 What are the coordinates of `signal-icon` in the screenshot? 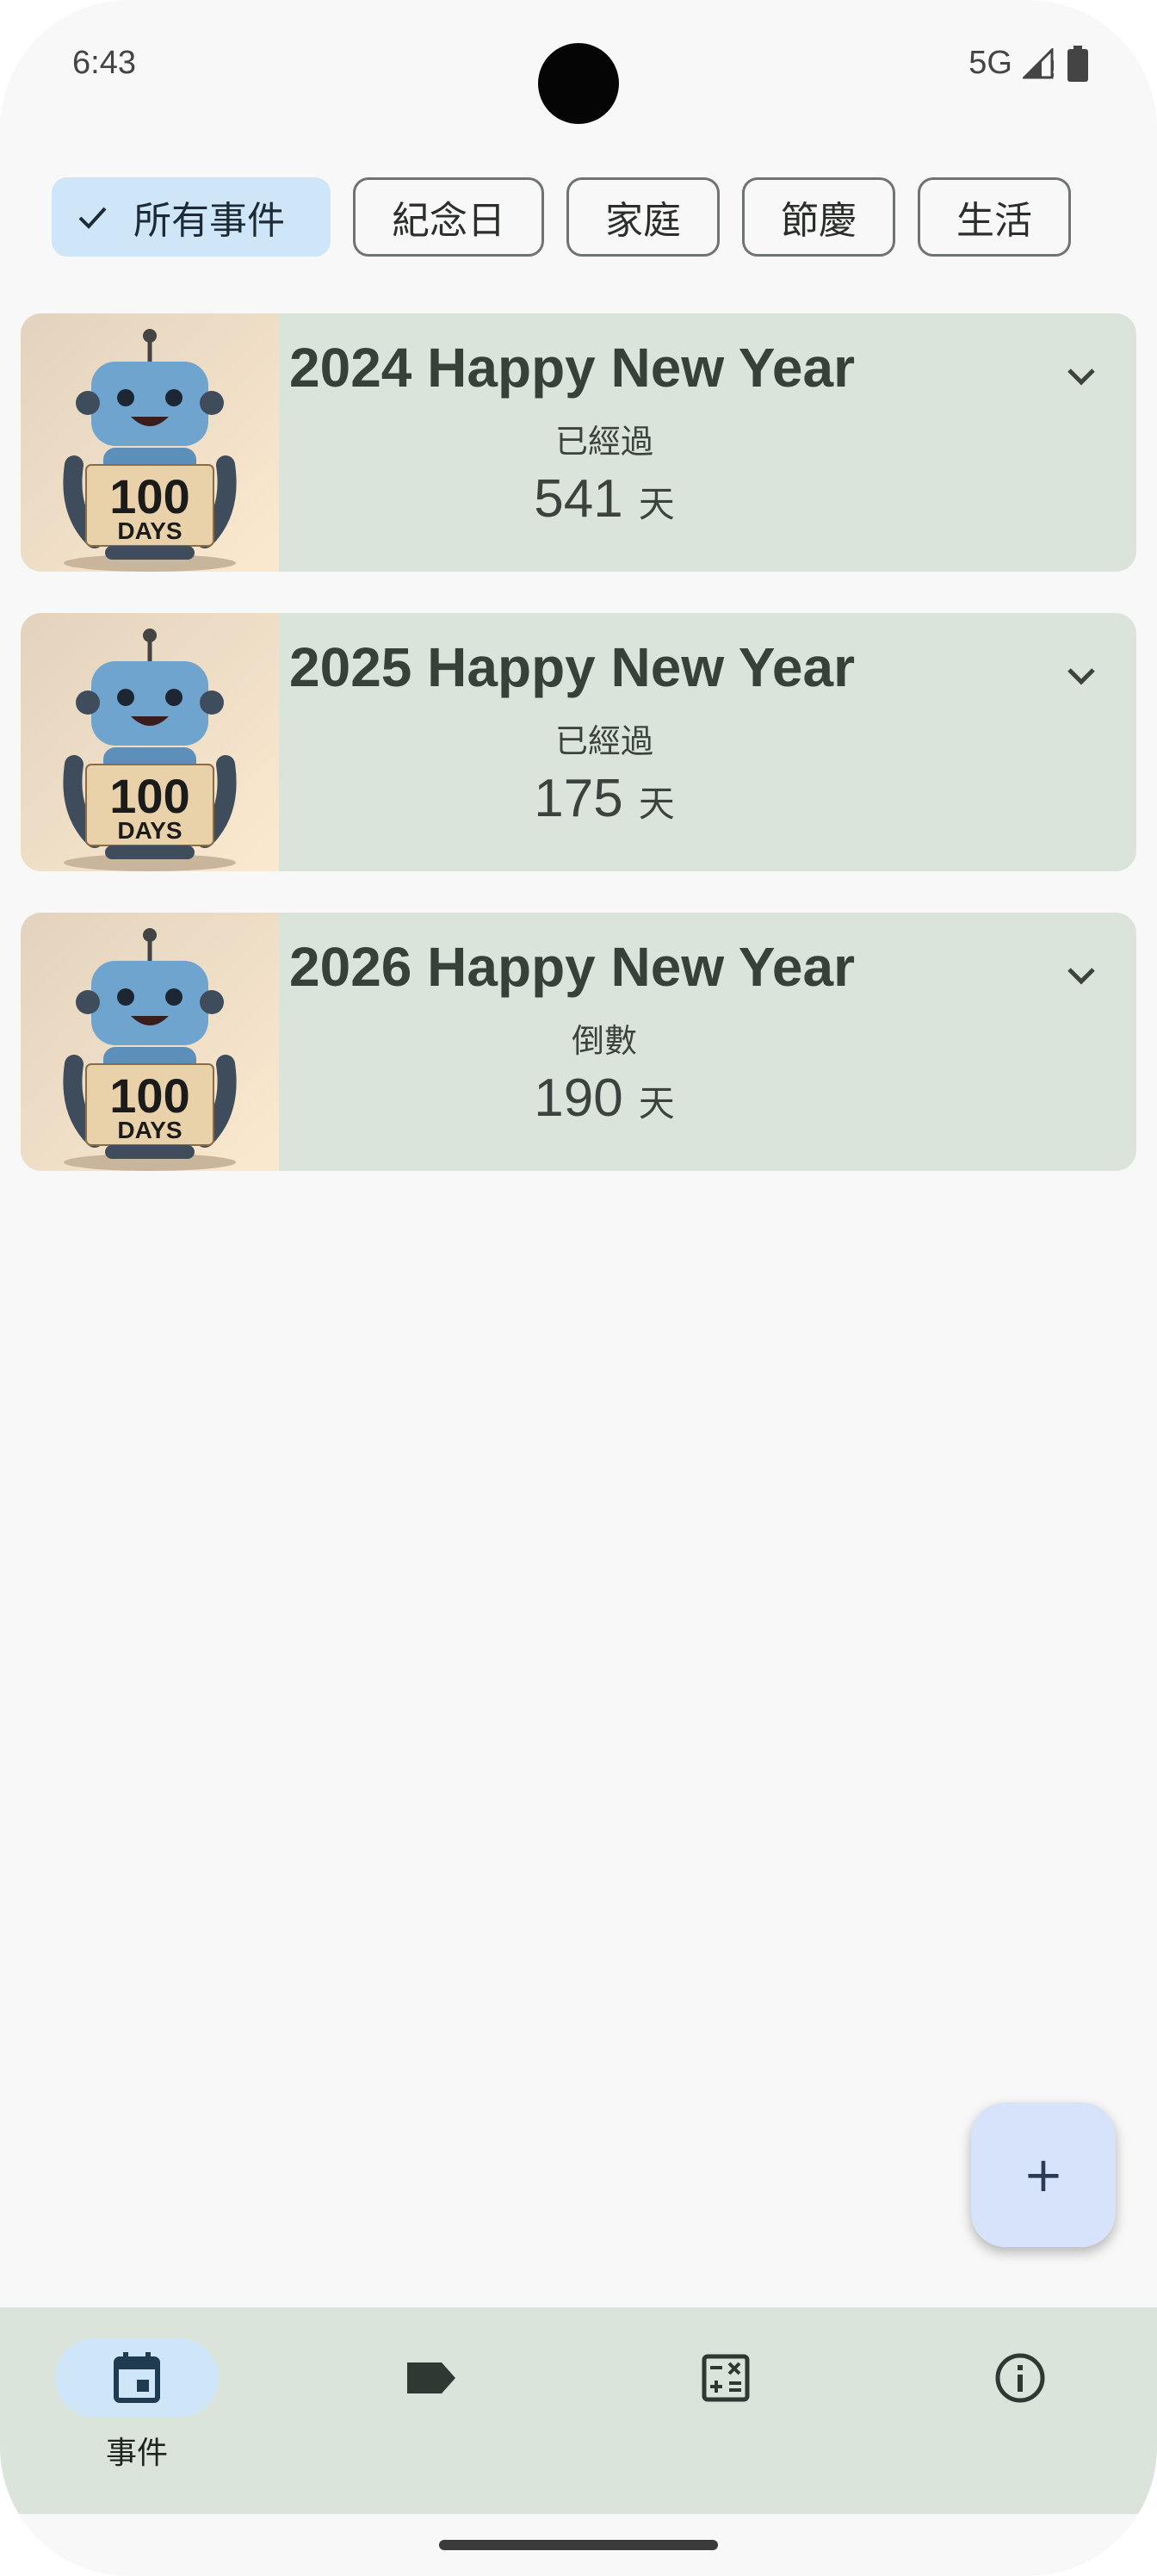 It's located at (1038, 63).